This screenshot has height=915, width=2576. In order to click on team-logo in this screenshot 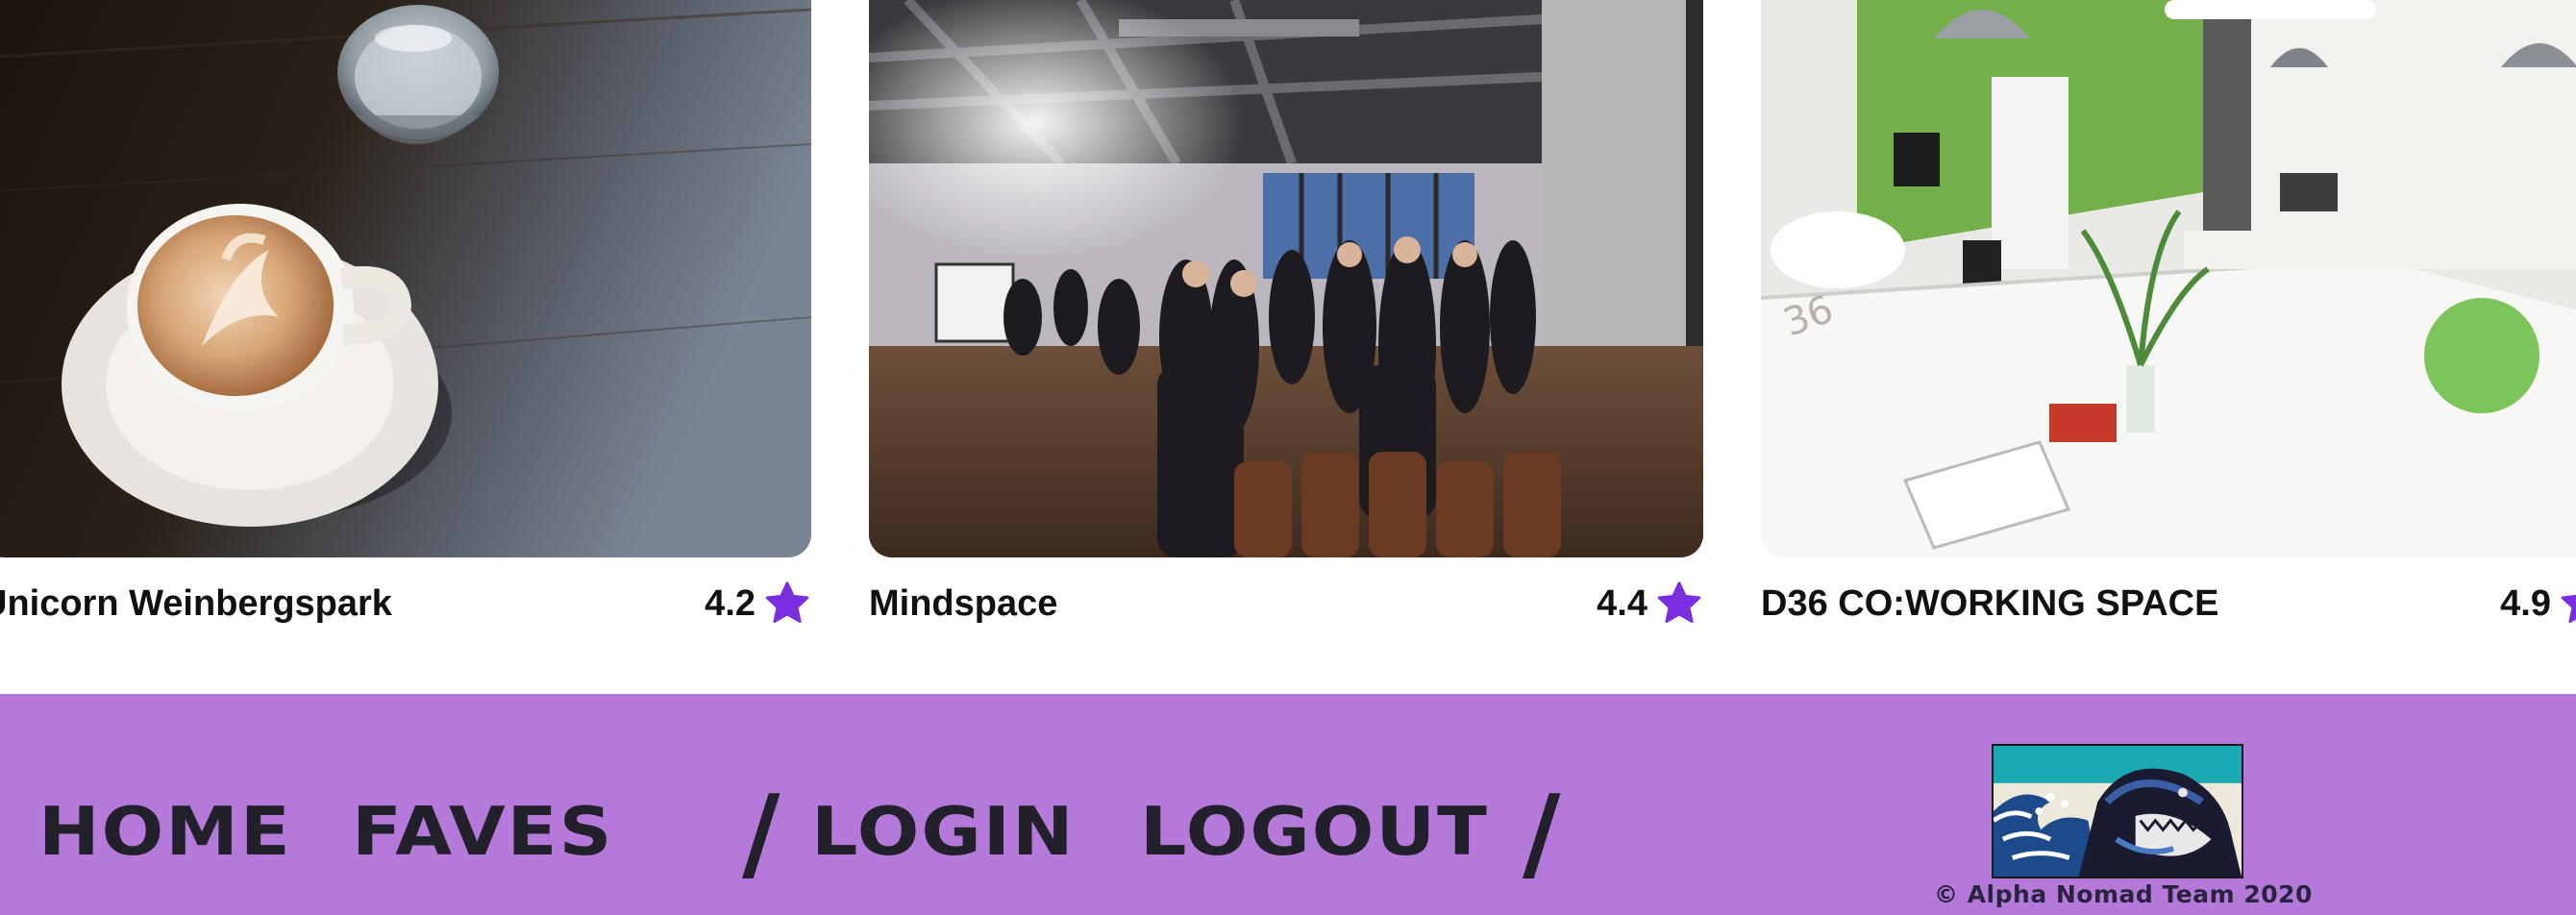, I will do `click(2117, 811)`.